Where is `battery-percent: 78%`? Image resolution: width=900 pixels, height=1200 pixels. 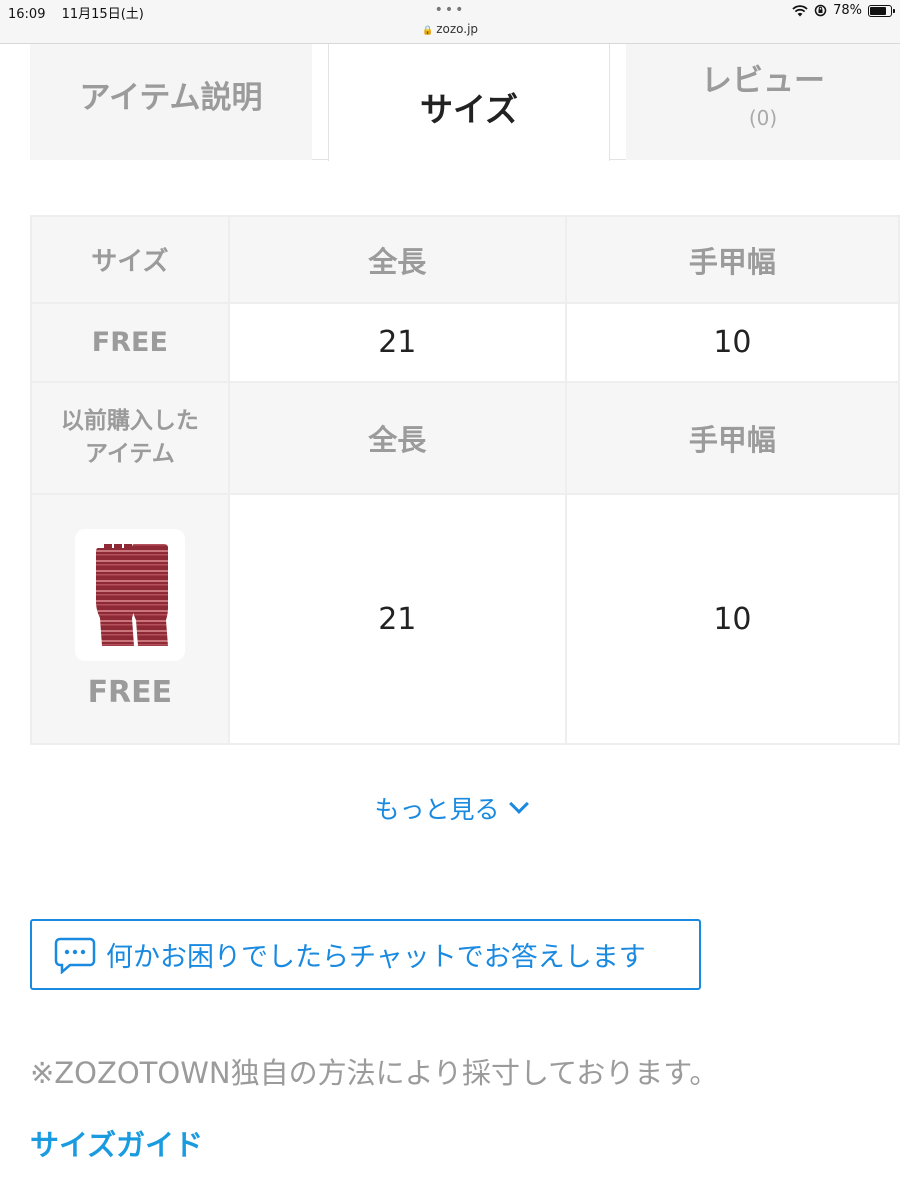
battery-percent: 78% is located at coordinates (847, 10).